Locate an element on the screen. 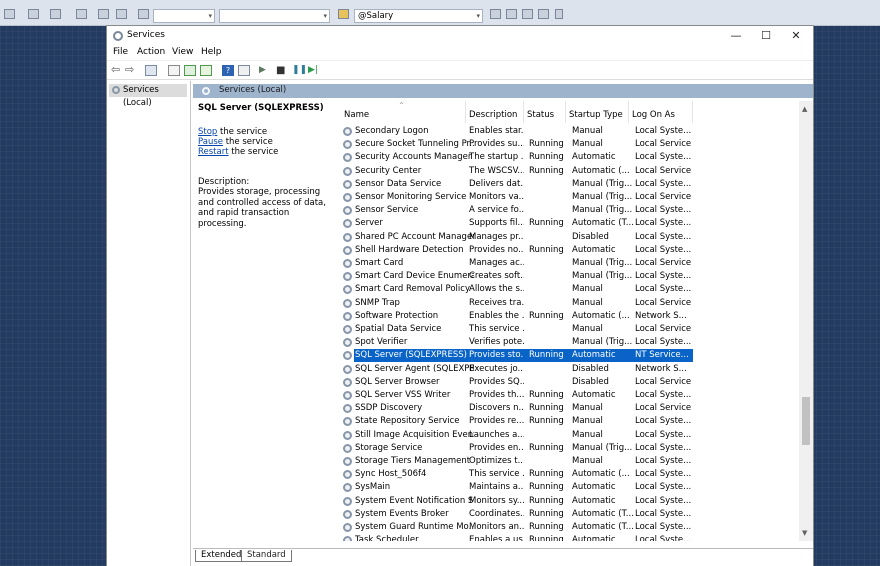 The width and height of the screenshot is (880, 566). properties-sheet-icon is located at coordinates (174, 70).